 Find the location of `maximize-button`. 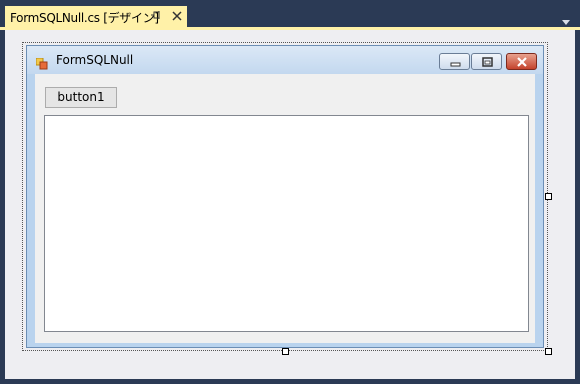

maximize-button is located at coordinates (486, 61).